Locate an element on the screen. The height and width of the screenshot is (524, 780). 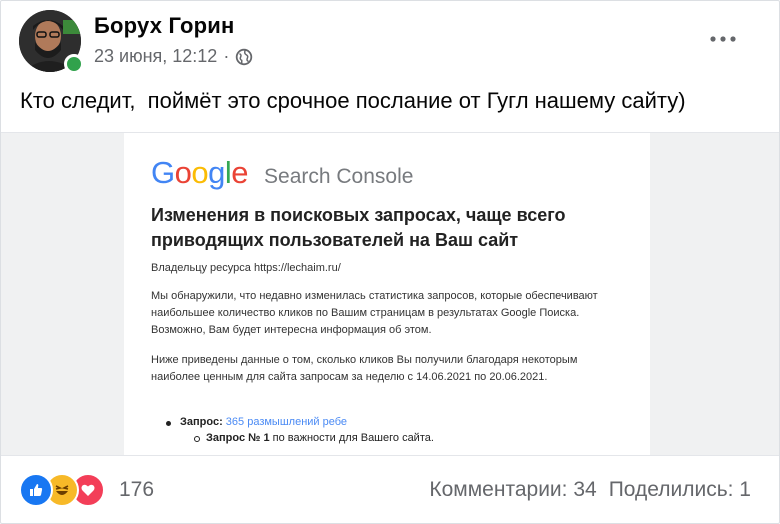
list-item: Запрос № 1 по важности для Вашего сайта. is located at coordinates (314, 438).